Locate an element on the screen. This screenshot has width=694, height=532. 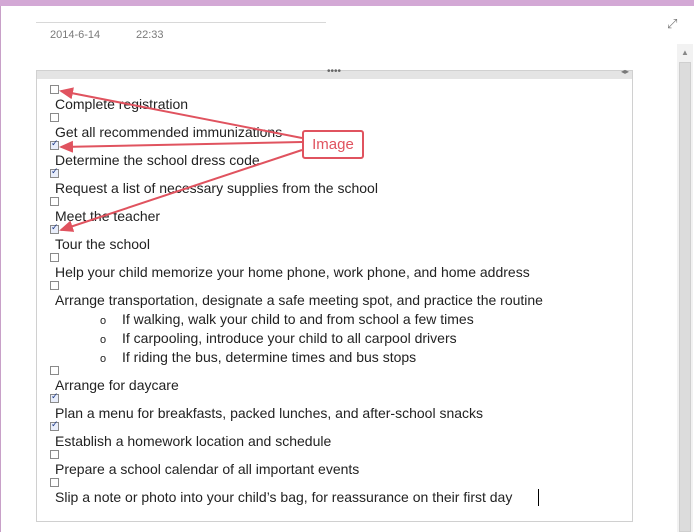
image-callout-label: Image is located at coordinates (333, 144).